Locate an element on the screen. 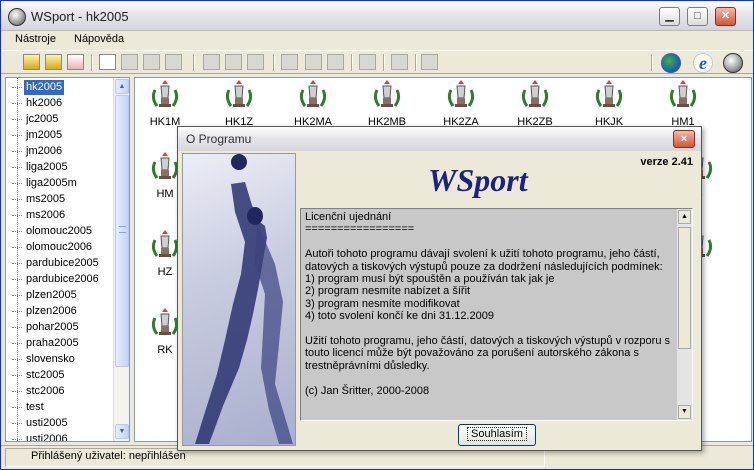 The image size is (754, 470). list-item: liga2005m is located at coordinates (45, 183).